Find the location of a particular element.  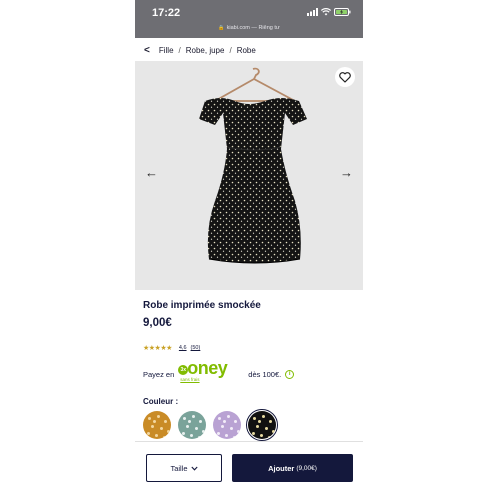

product-title: Robe imprimée smockée is located at coordinates (202, 305).